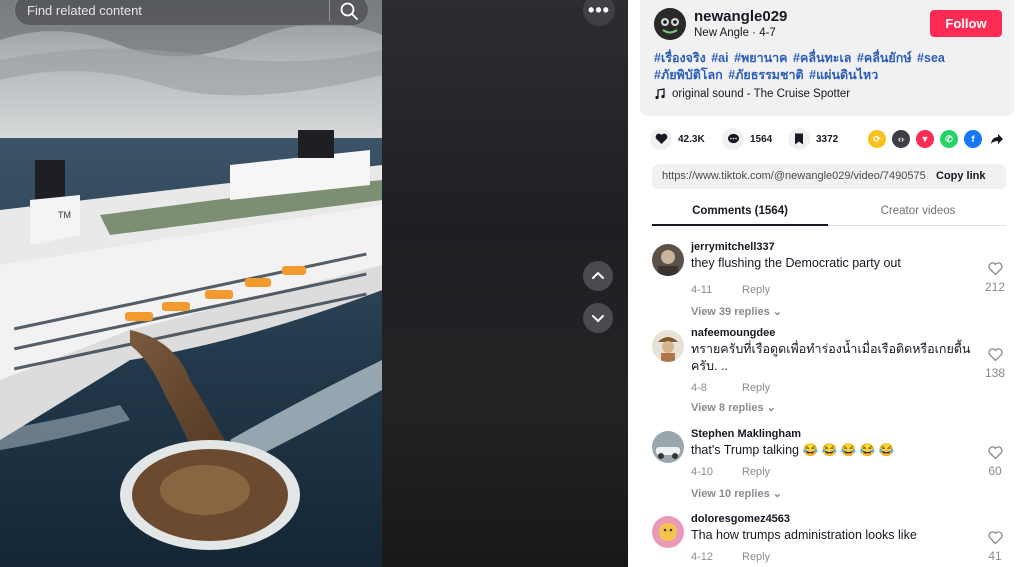  Describe the element at coordinates (747, 139) in the screenshot. I see `comment-stat: 1564` at that location.